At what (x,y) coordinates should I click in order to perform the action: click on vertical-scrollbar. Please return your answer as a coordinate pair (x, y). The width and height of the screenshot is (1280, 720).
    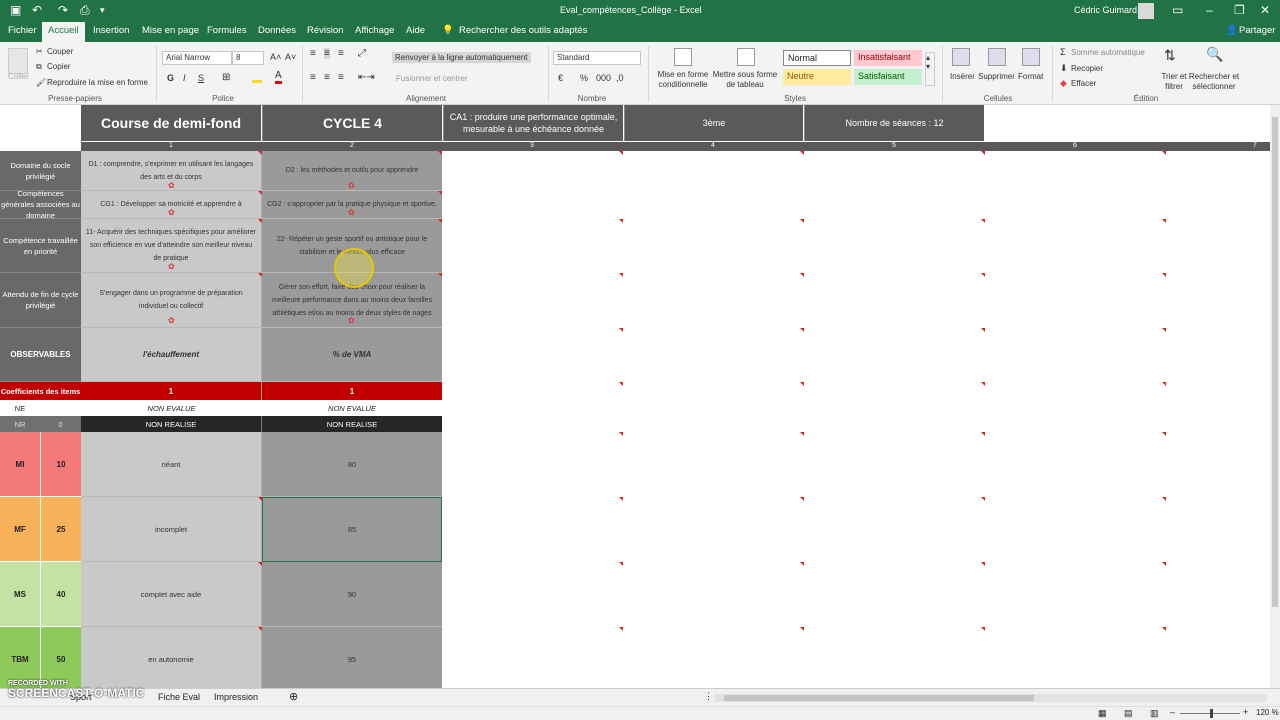
    Looking at the image, I should click on (1275, 396).